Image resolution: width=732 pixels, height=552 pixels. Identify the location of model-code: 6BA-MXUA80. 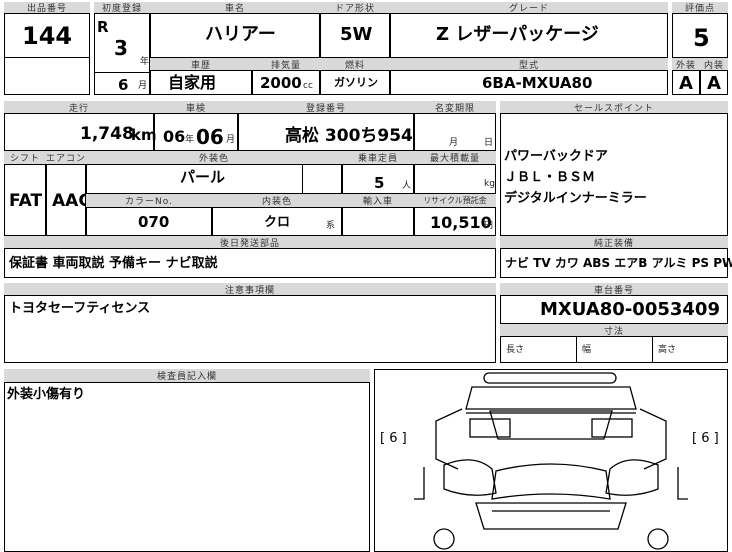
(537, 83).